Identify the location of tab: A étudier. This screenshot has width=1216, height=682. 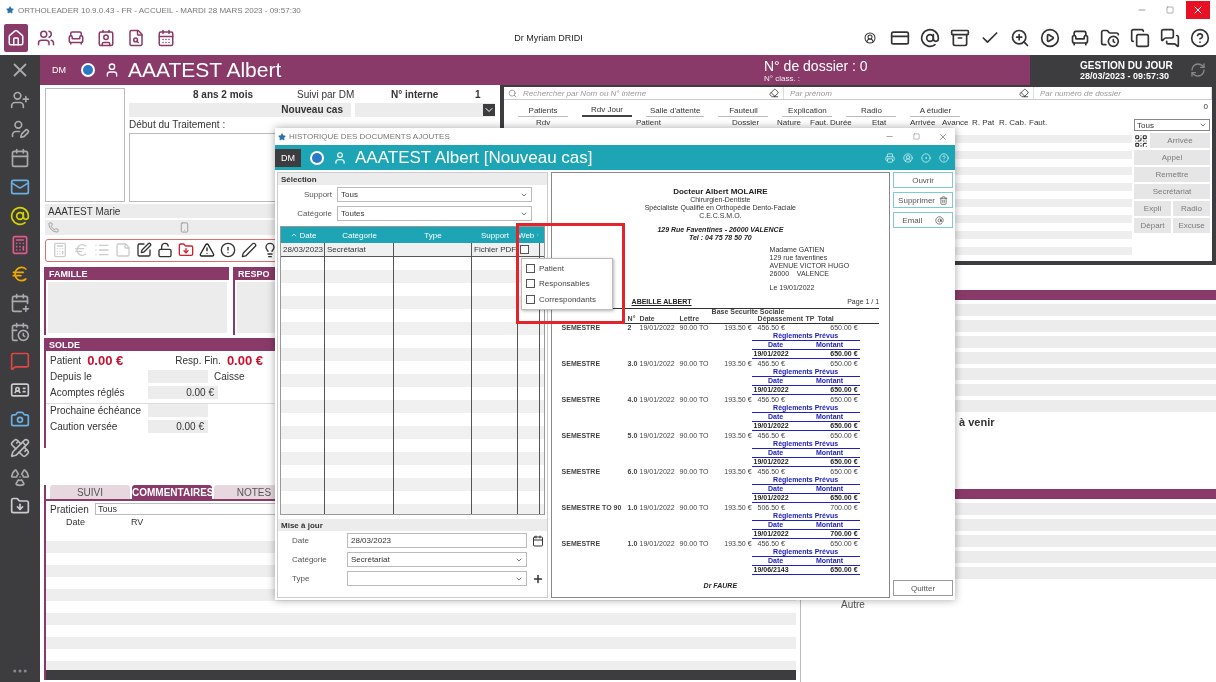
(935, 111).